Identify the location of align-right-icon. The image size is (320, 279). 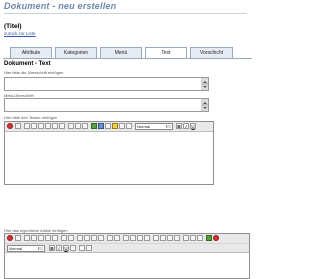
(170, 238).